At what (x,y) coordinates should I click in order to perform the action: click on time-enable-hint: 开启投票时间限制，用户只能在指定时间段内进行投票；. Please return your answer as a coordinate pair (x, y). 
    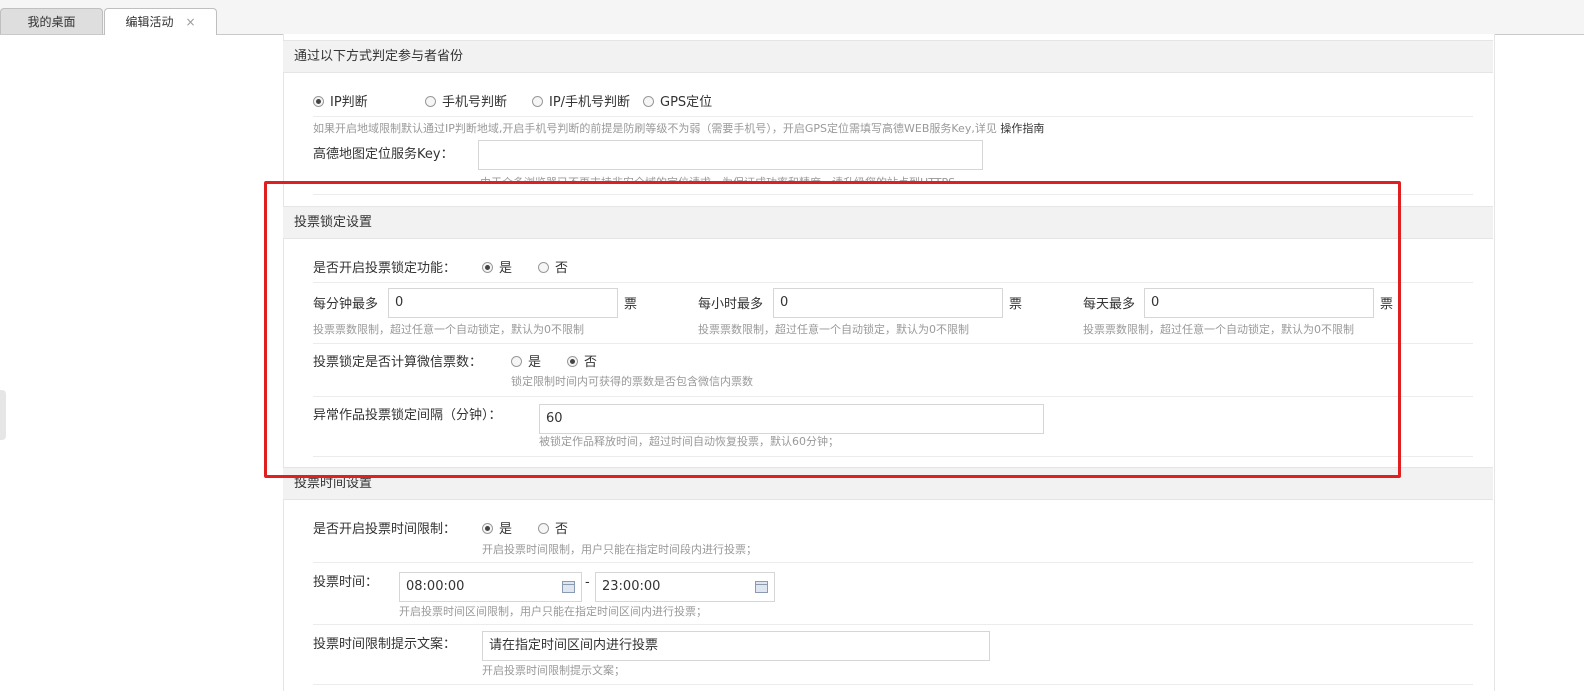
    Looking at the image, I should click on (619, 549).